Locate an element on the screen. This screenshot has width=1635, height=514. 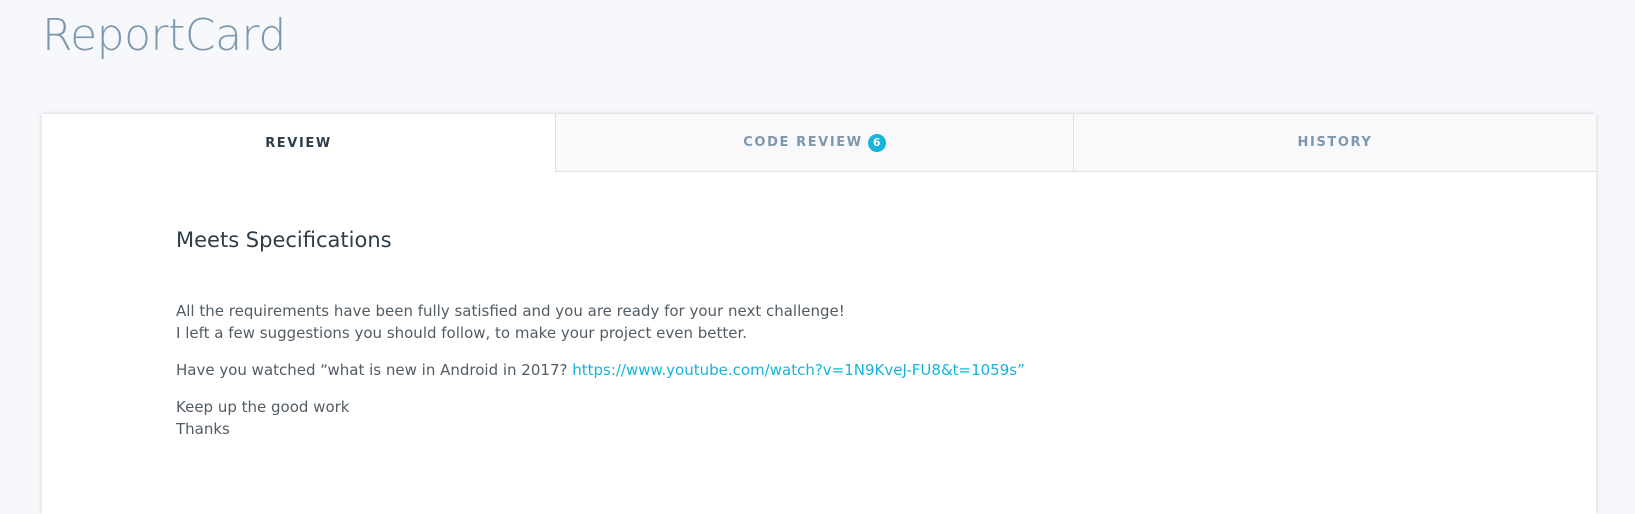
tab-review: REVIEW is located at coordinates (298, 143).